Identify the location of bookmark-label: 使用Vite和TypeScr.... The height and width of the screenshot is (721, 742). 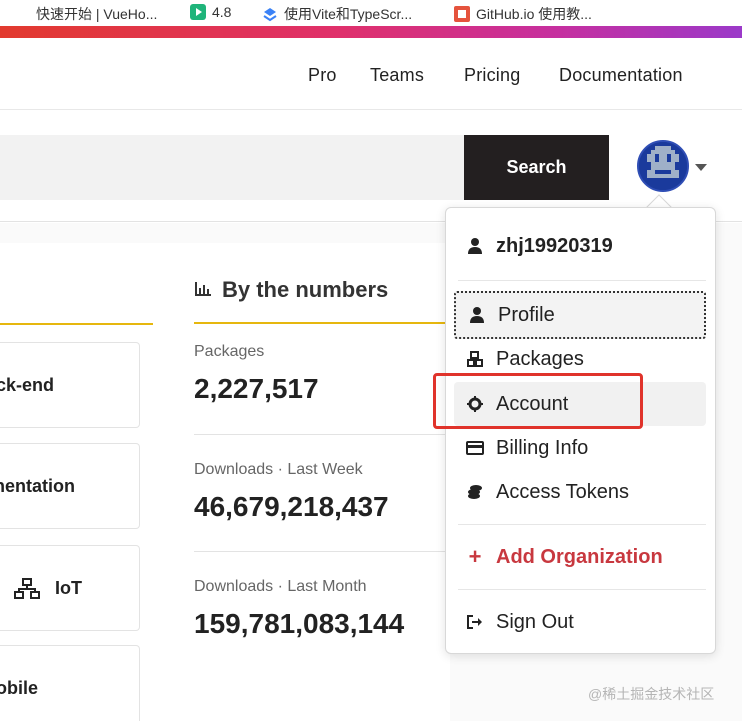
(348, 14).